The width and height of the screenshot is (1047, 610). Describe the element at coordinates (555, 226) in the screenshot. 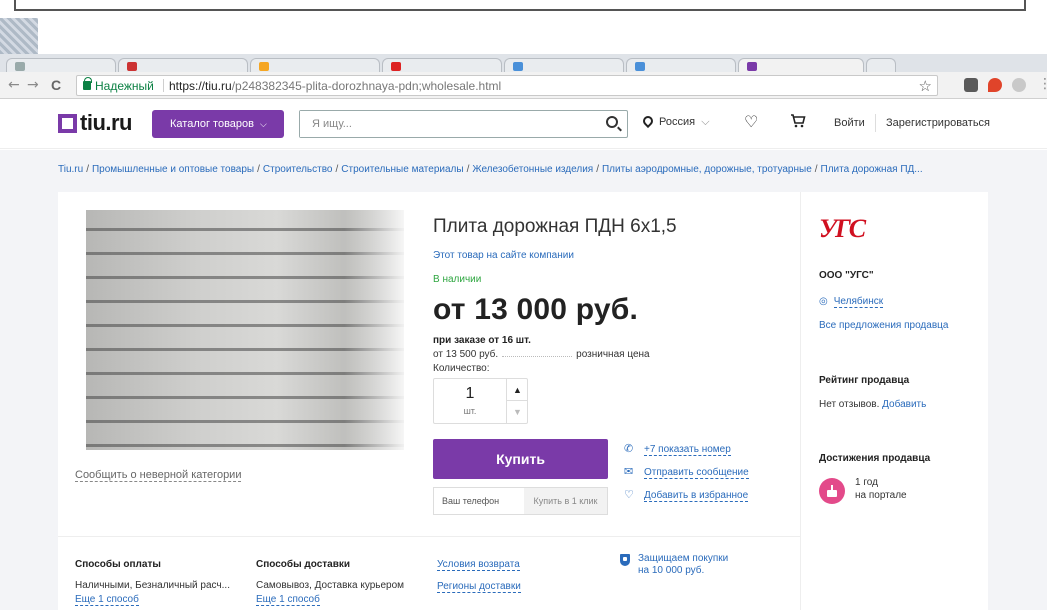

I see `product-title: Плита дорожная ПДН 6х1,5` at that location.